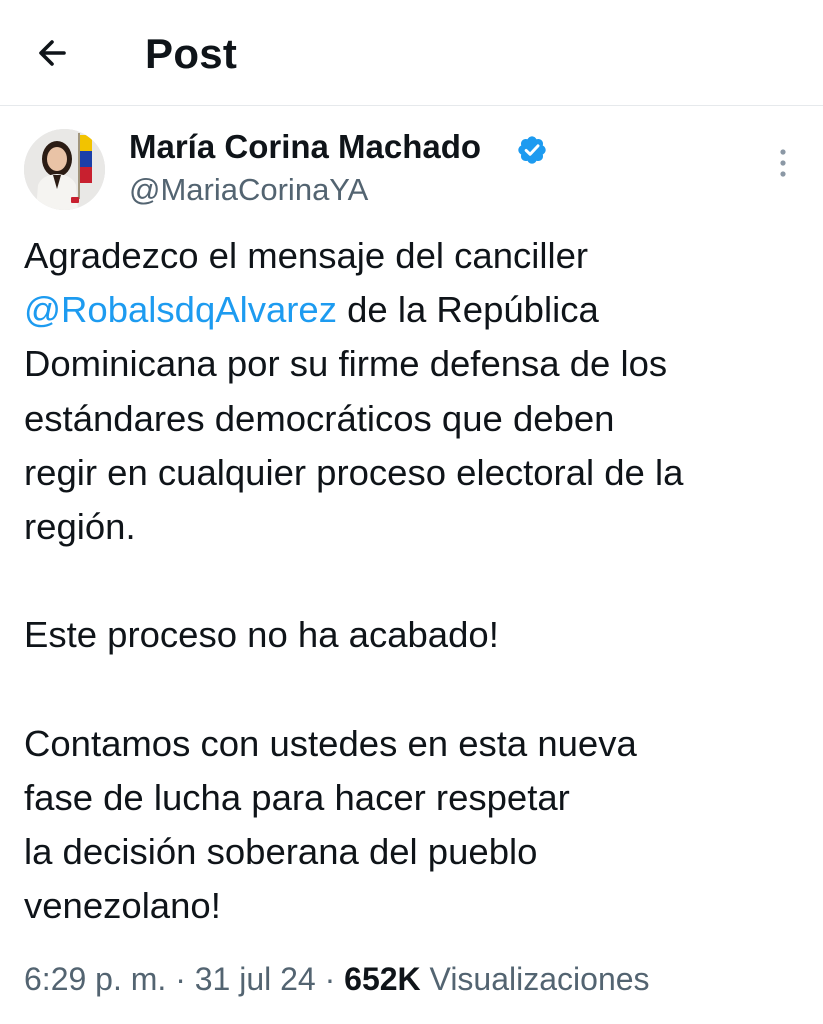 The width and height of the screenshot is (823, 1024). Describe the element at coordinates (467, 310) in the screenshot. I see `post-line-rest: de la República` at that location.